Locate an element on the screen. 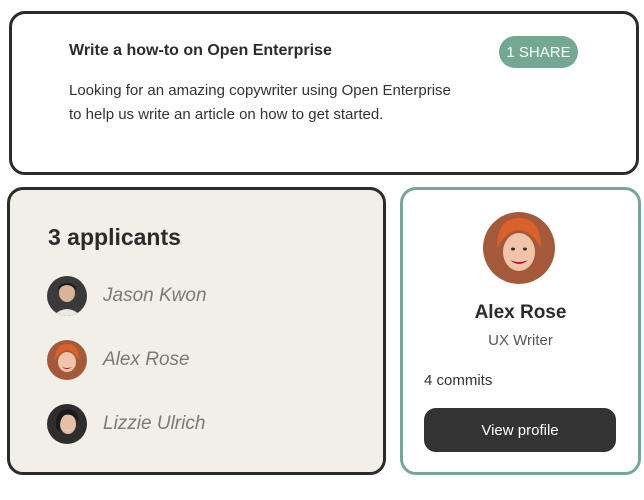 The width and height of the screenshot is (644, 500). applicant-item: Jason Kwon is located at coordinates (127, 296).